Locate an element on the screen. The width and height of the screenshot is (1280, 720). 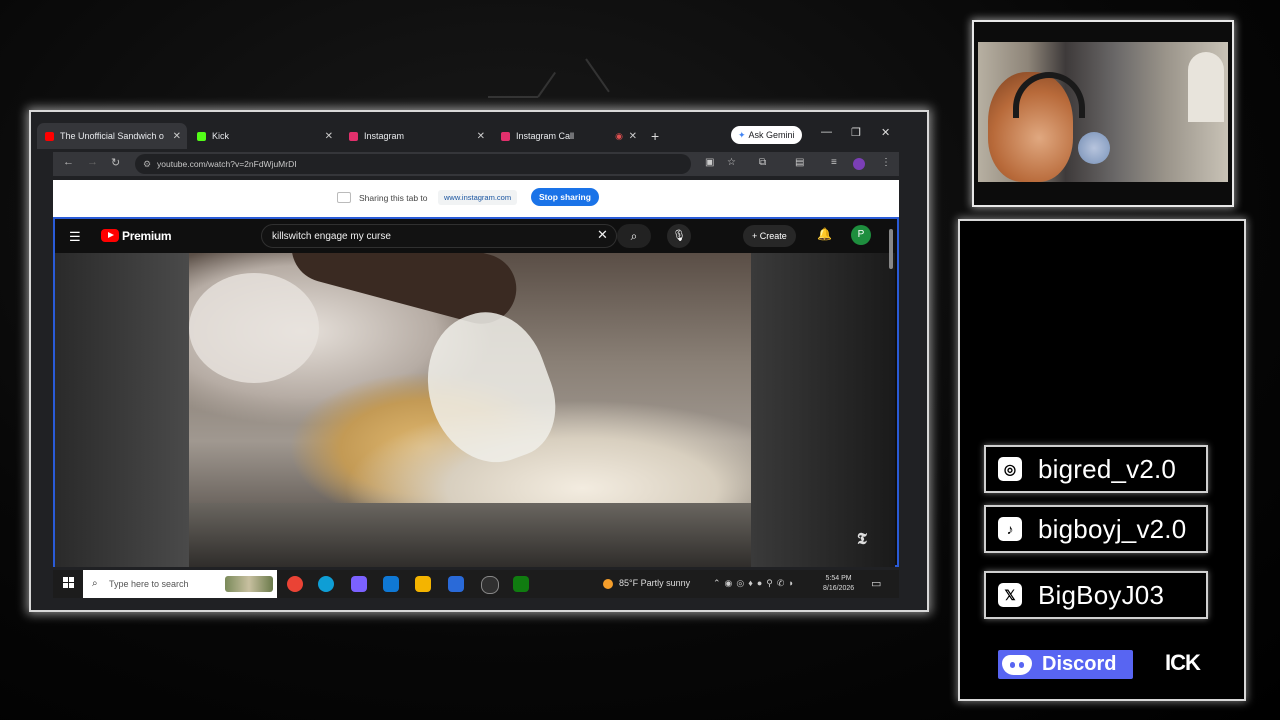
new-tab-button: + is located at coordinates (655, 136).